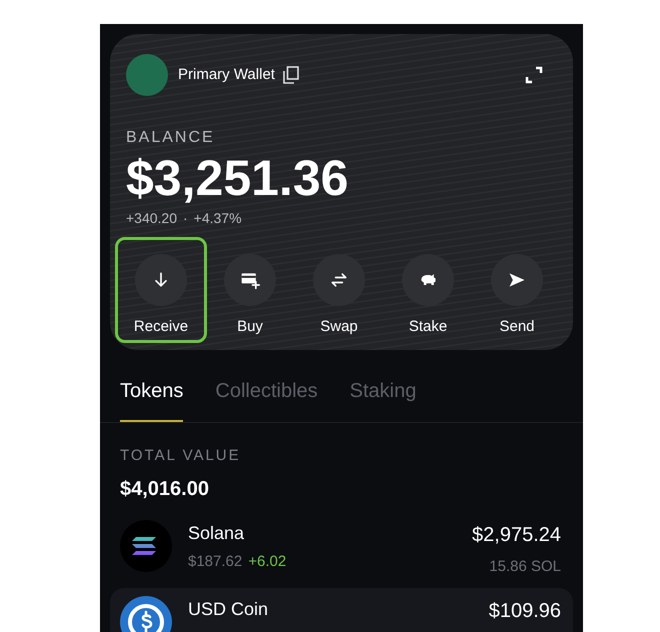  Describe the element at coordinates (525, 566) in the screenshot. I see `token-amount: 15.86 SOL` at that location.